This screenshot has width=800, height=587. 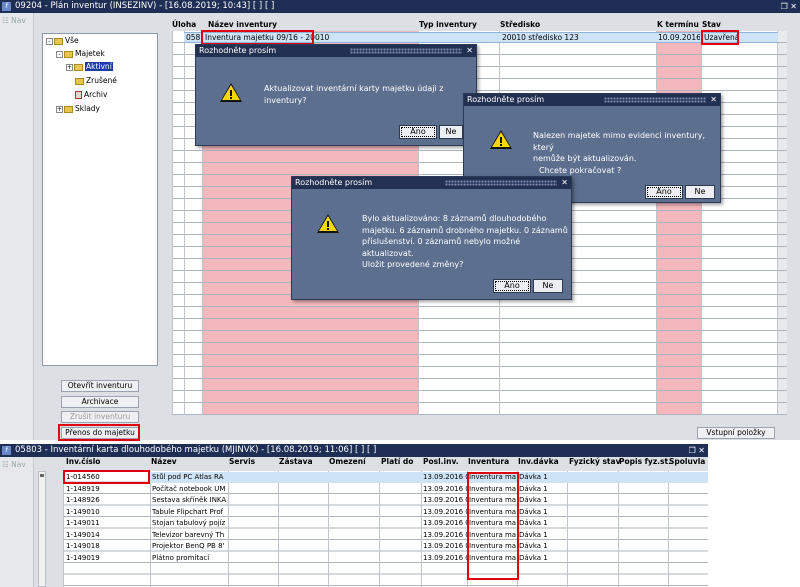 I want to click on cell-inv: 1-149010, so click(x=107, y=512).